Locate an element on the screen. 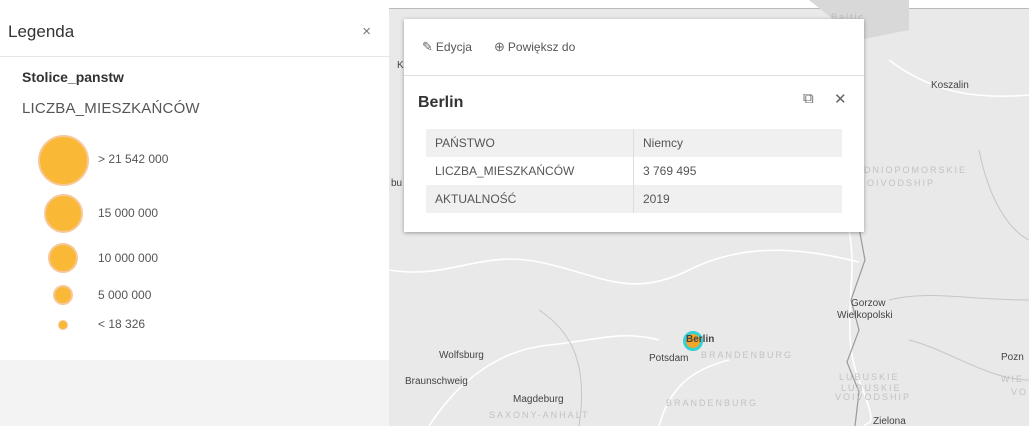 This screenshot has height=426, width=1029. zoom-in-icon: ⊕ is located at coordinates (499, 46).